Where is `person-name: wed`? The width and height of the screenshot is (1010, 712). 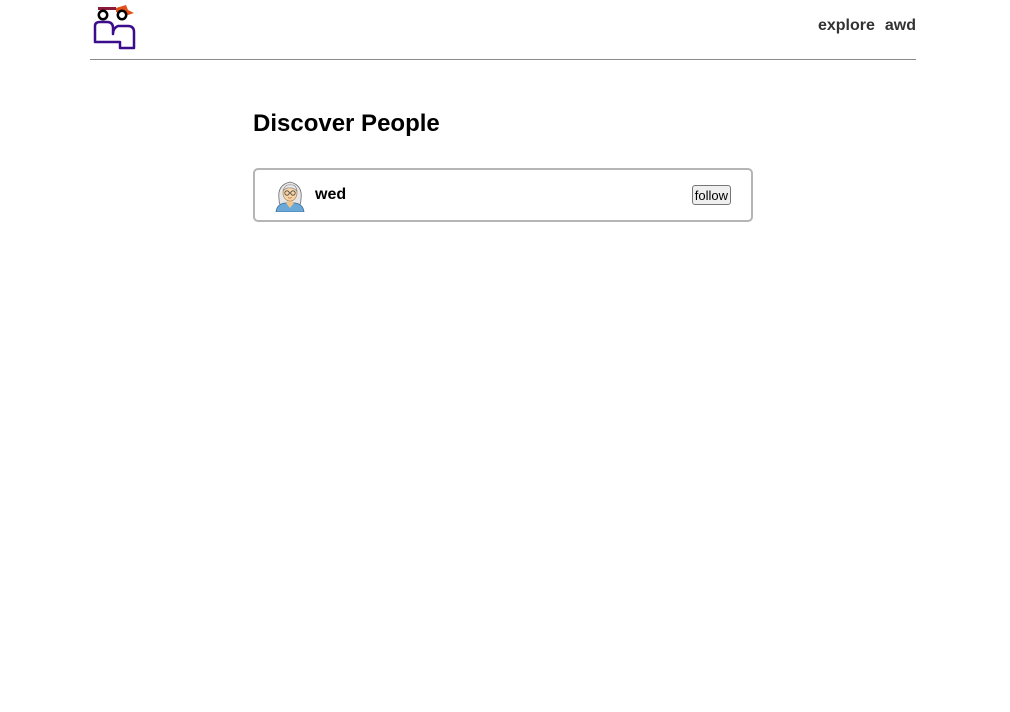
person-name: wed is located at coordinates (330, 195).